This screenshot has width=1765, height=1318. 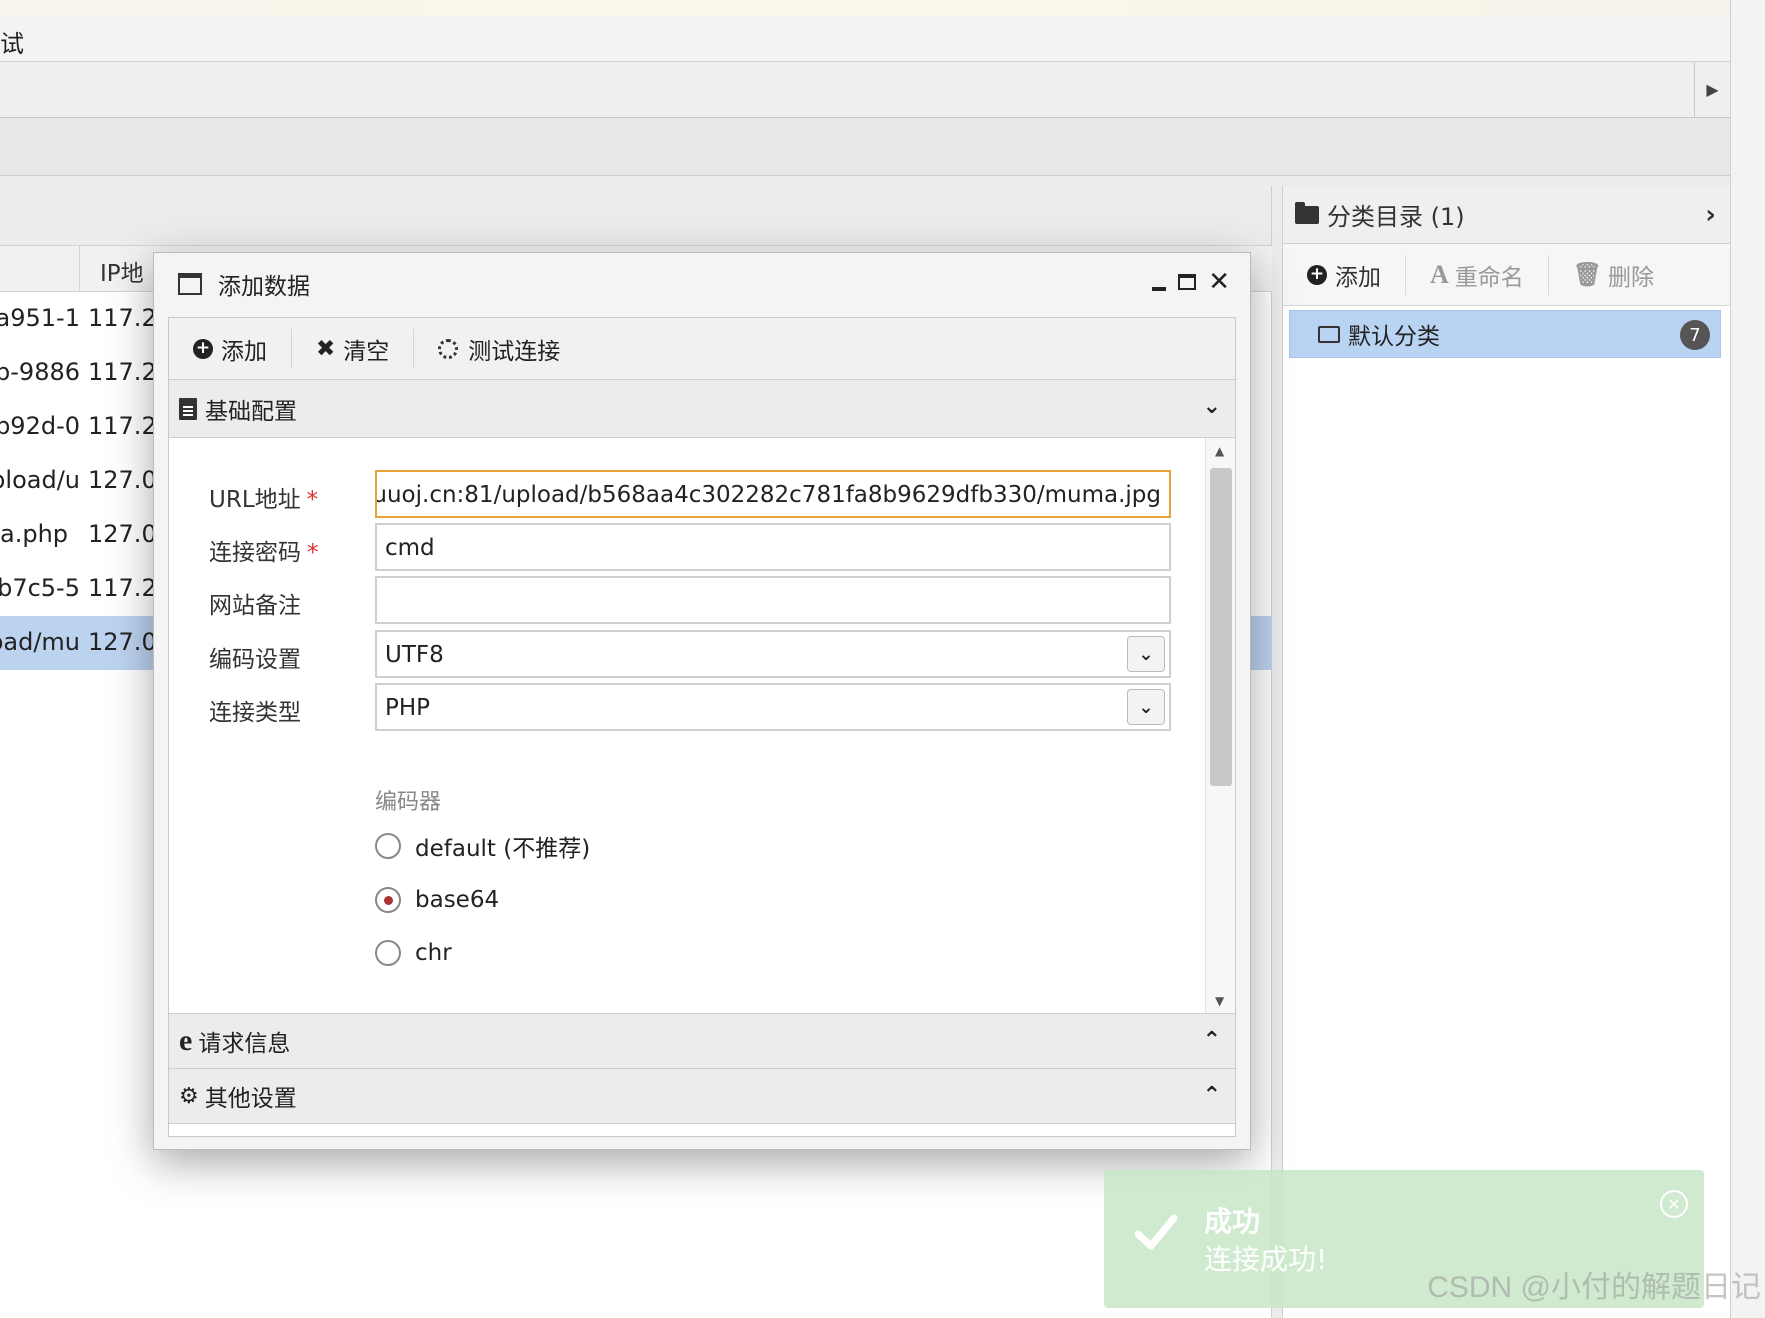 I want to click on password-input: cmd, so click(x=773, y=547).